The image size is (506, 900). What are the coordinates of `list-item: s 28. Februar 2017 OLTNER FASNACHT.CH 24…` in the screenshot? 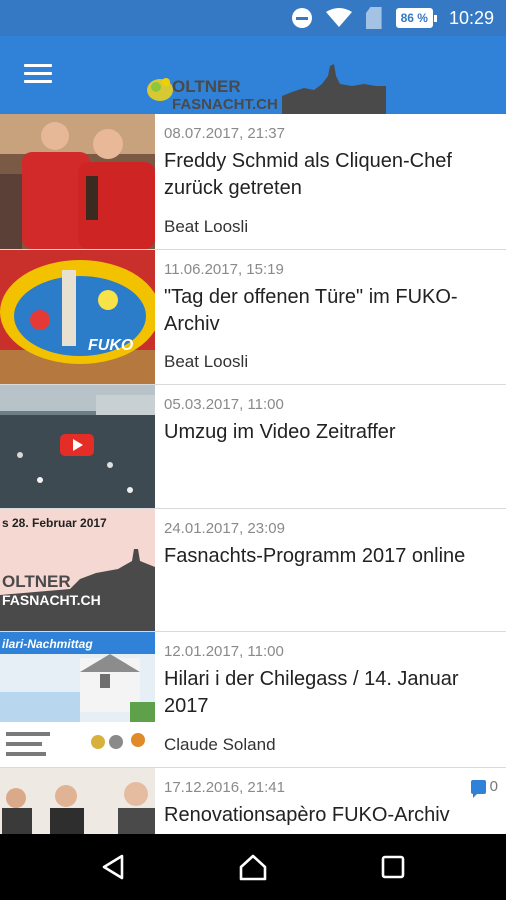 It's located at (253, 570).